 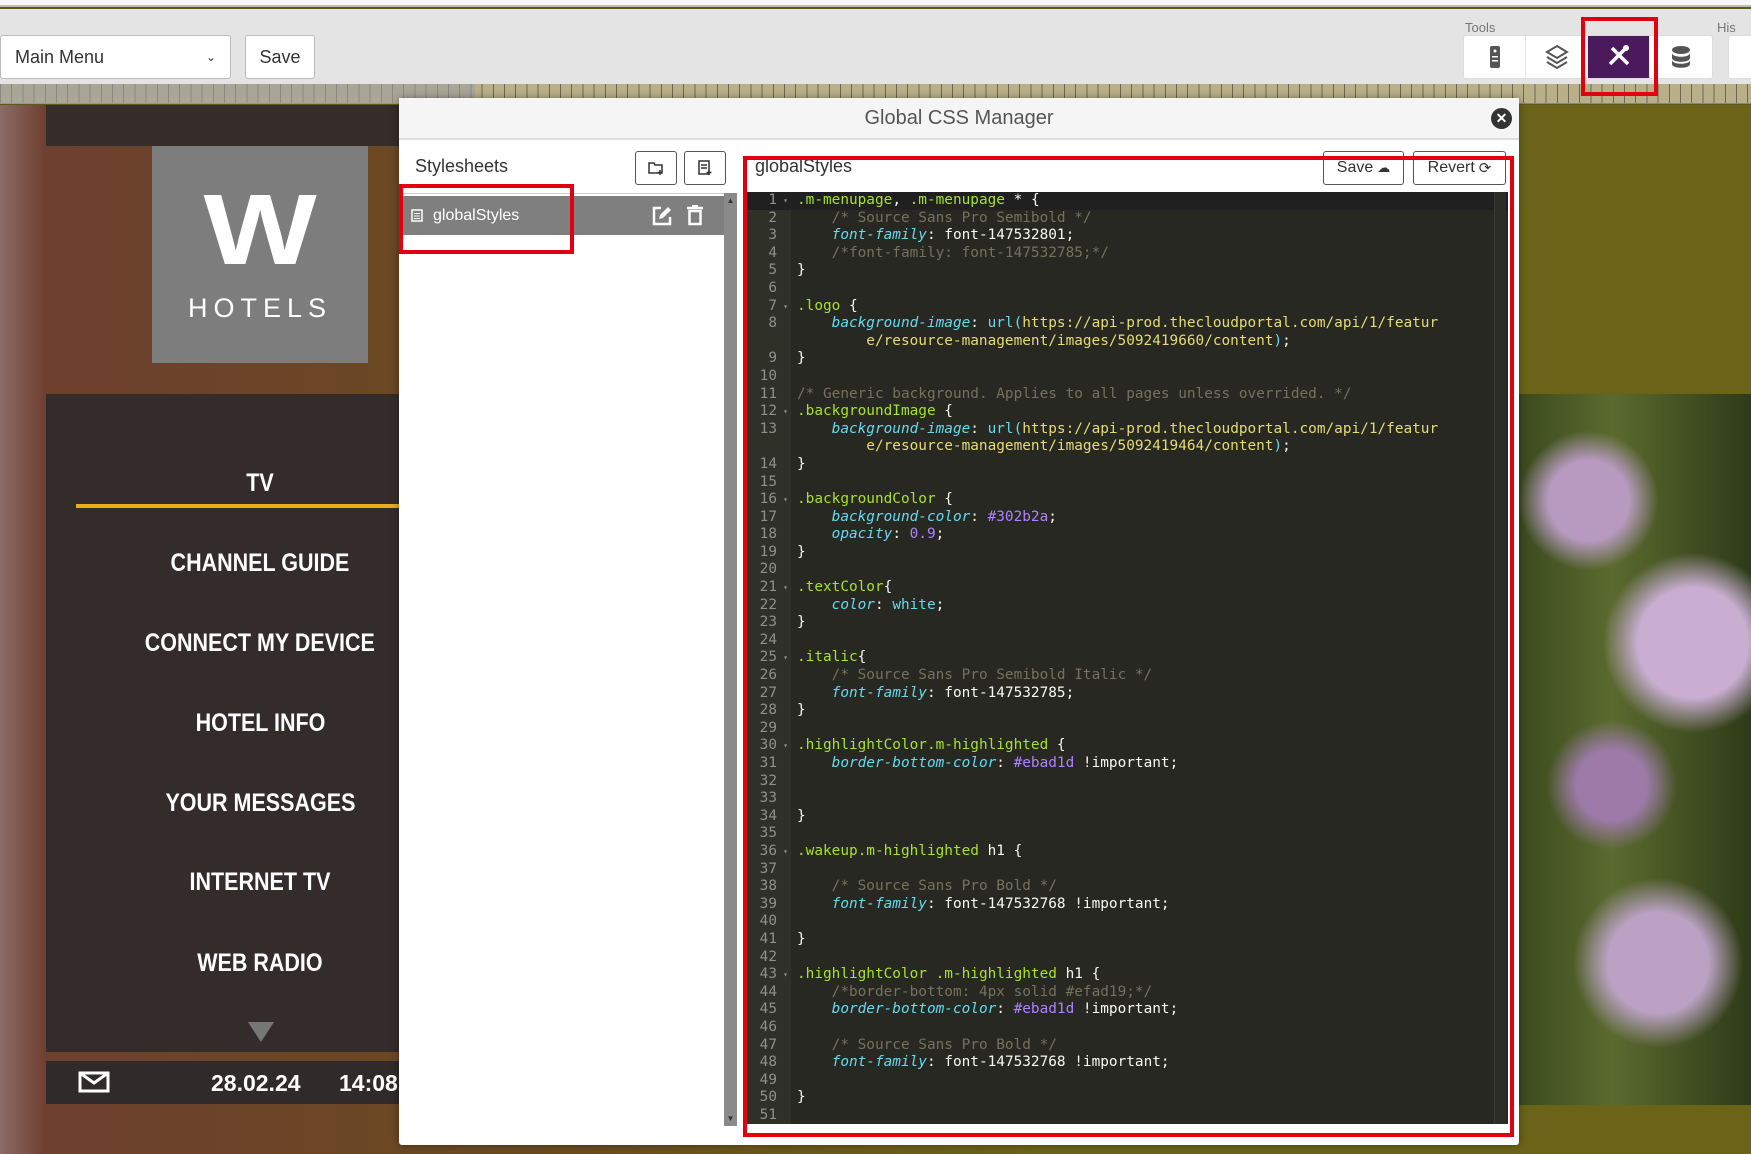 What do you see at coordinates (1127, 993) in the screenshot?
I see `code-line: 44 /*border-bottom: 4px solid #efad19;*/` at bounding box center [1127, 993].